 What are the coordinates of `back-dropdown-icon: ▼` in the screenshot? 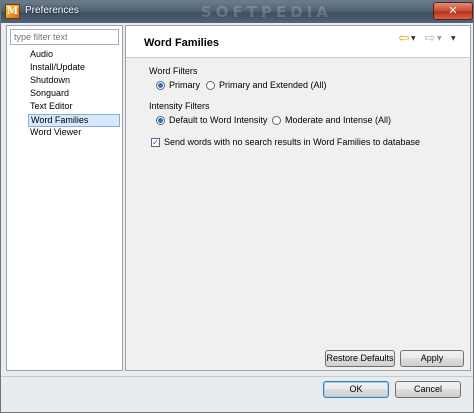 It's located at (415, 39).